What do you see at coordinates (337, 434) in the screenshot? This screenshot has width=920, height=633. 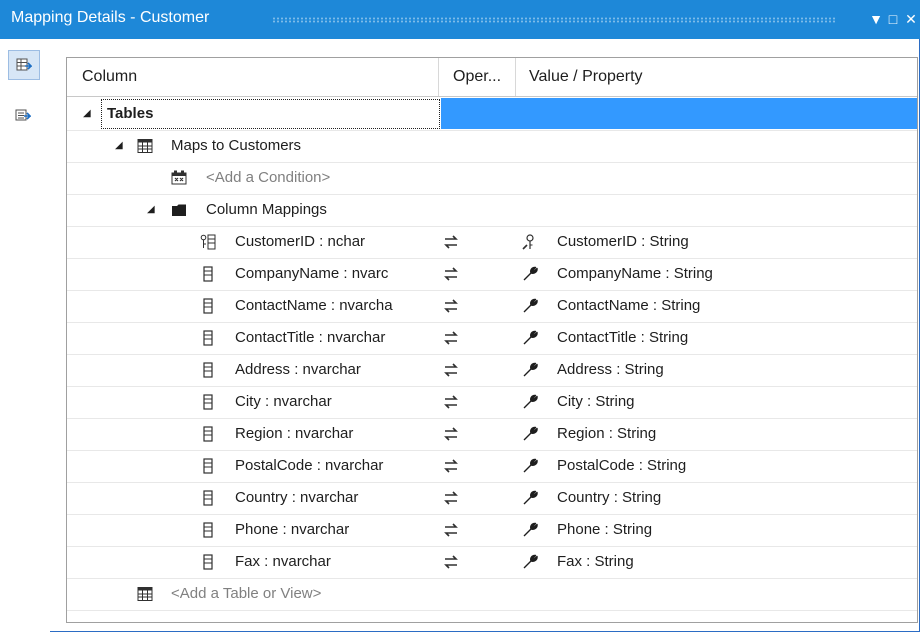 I see `mapping-column-cell: Region : nvarchar` at bounding box center [337, 434].